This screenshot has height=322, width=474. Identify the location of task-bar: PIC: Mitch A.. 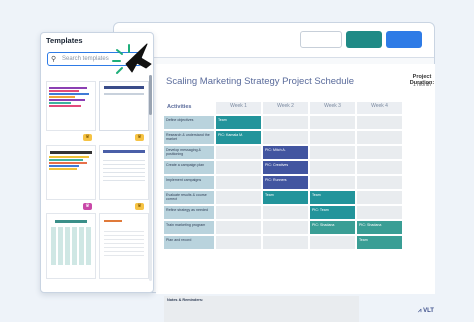
(285, 152).